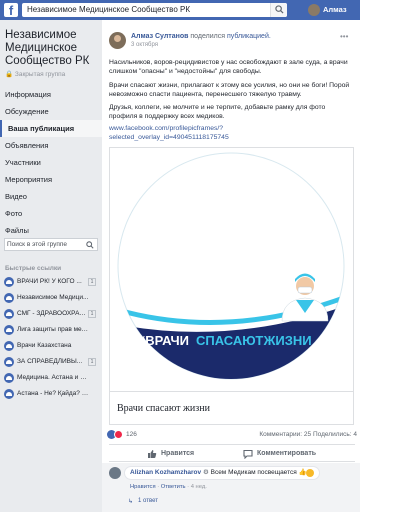 This screenshot has height=512, width=408. I want to click on comments-shares-count: Комментарии: 25 Поделились: 4, so click(308, 435).